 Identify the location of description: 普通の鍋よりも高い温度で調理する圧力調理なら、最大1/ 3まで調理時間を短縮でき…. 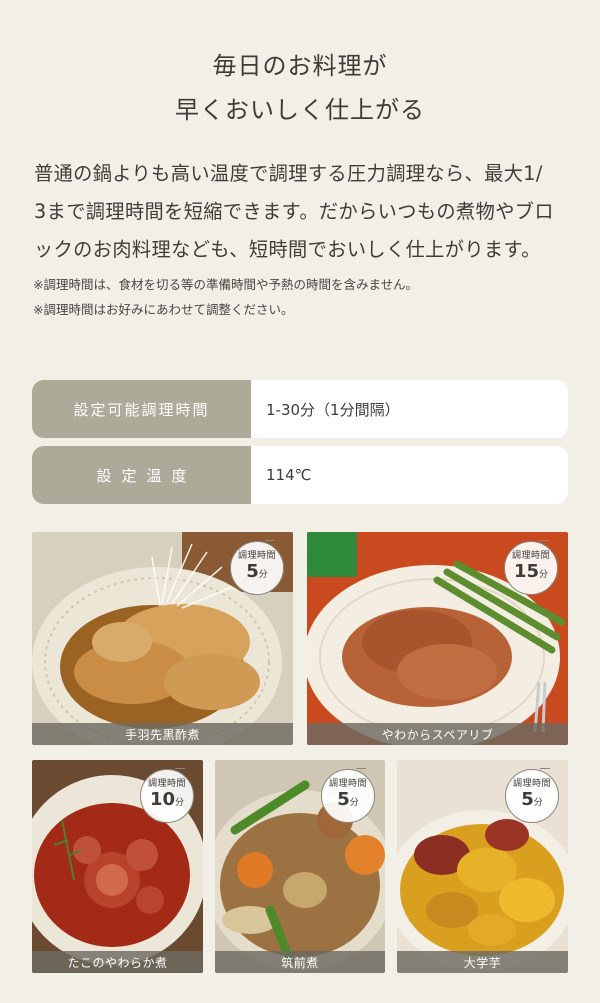
(304, 212).